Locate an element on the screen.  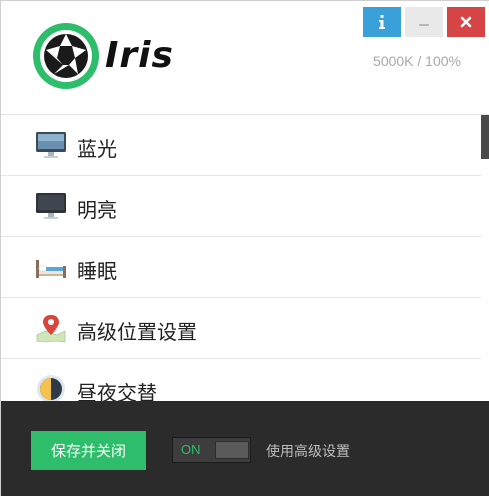
logo-text: Iris is located at coordinates (139, 55).